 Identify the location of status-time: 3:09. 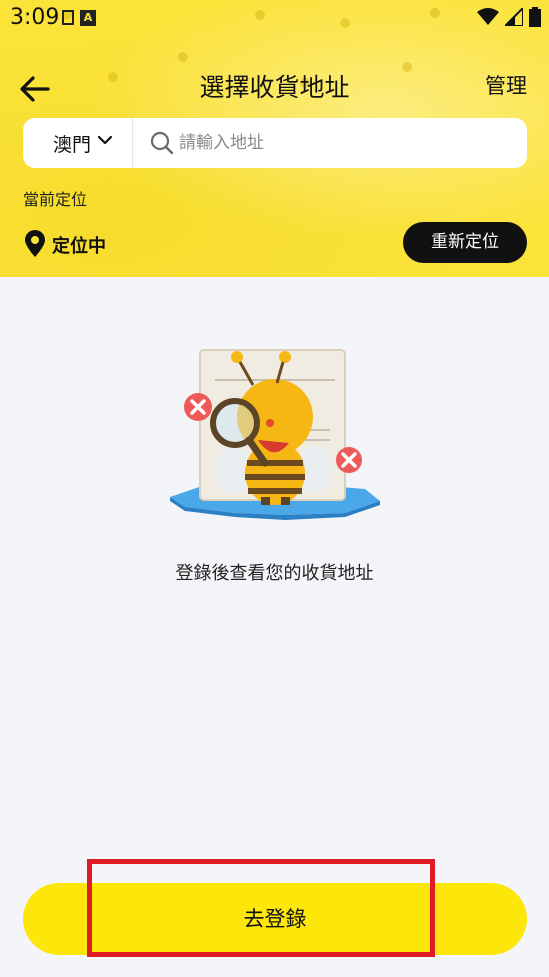
(35, 17).